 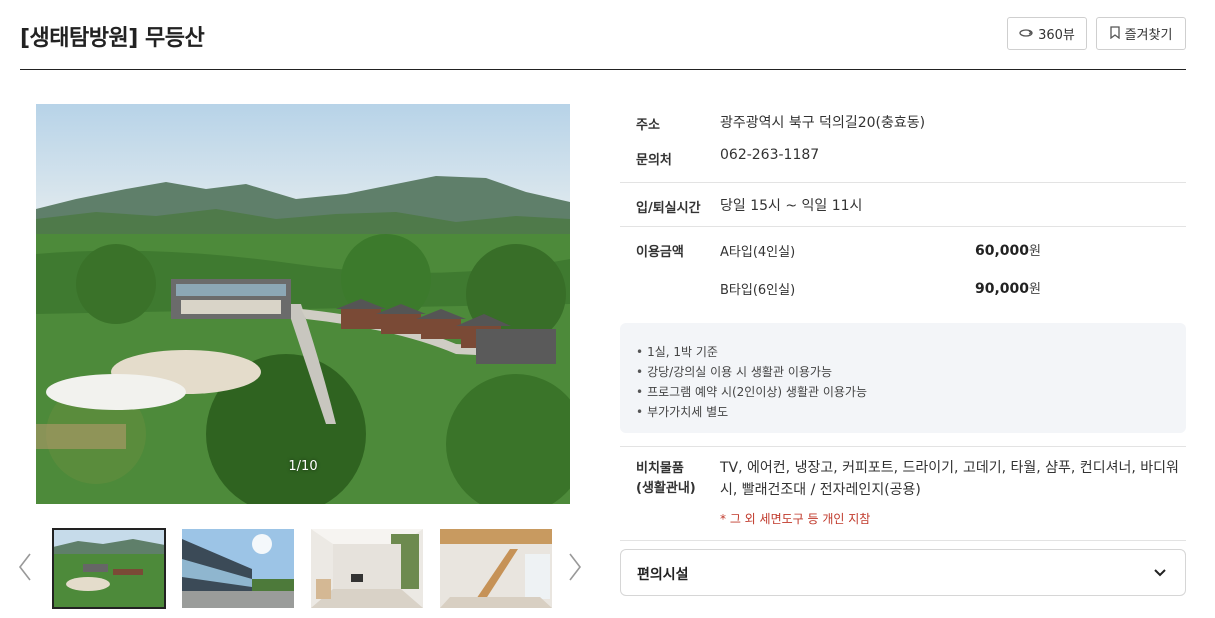 I want to click on price-row: 이용금액 A타입(4인실) 60,000원 B타입(6인실) 90,000원, so click(x=903, y=271).